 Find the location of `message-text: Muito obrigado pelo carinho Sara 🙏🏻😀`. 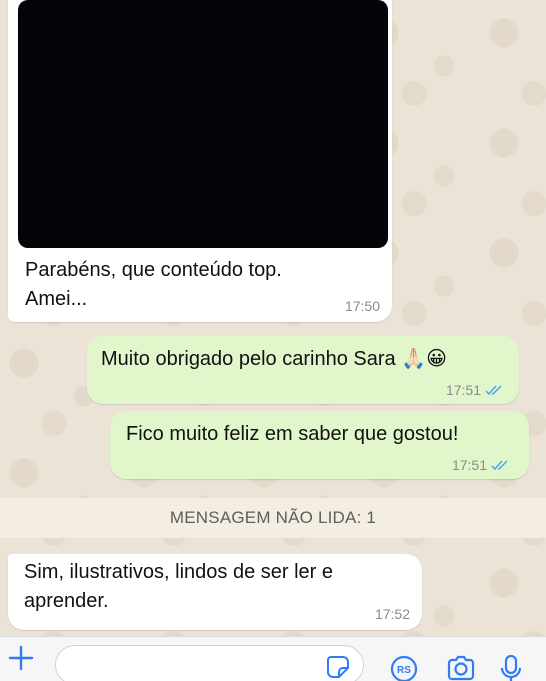

message-text: Muito obrigado pelo carinho Sara 🙏🏻😀 is located at coordinates (274, 359).